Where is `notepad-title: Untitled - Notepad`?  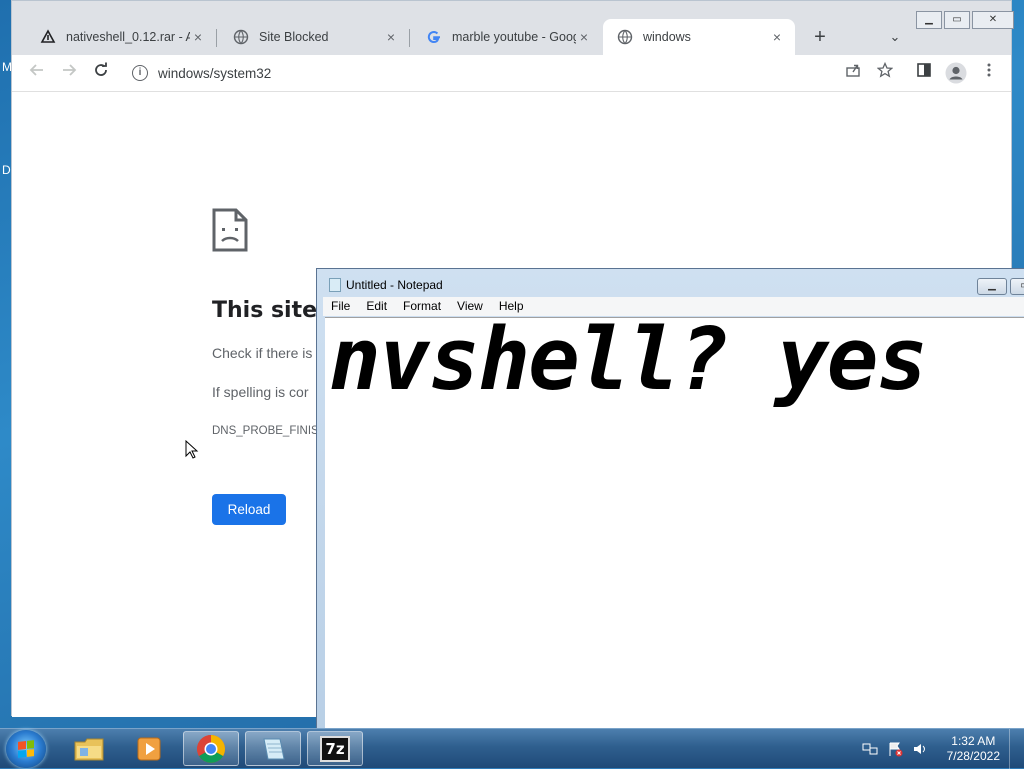
notepad-title: Untitled - Notepad is located at coordinates (394, 285).